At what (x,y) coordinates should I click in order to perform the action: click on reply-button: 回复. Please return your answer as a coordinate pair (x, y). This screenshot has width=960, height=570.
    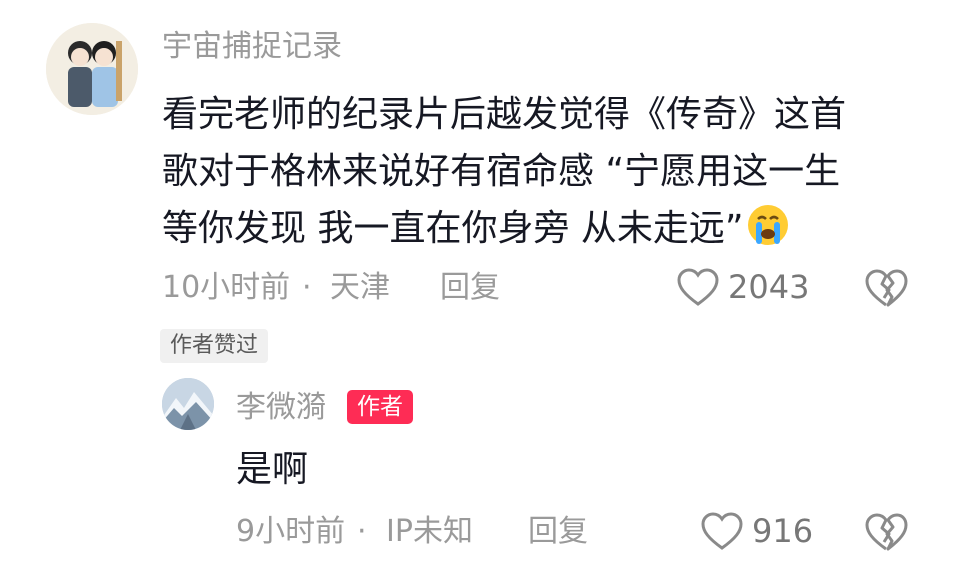
    Looking at the image, I should click on (470, 288).